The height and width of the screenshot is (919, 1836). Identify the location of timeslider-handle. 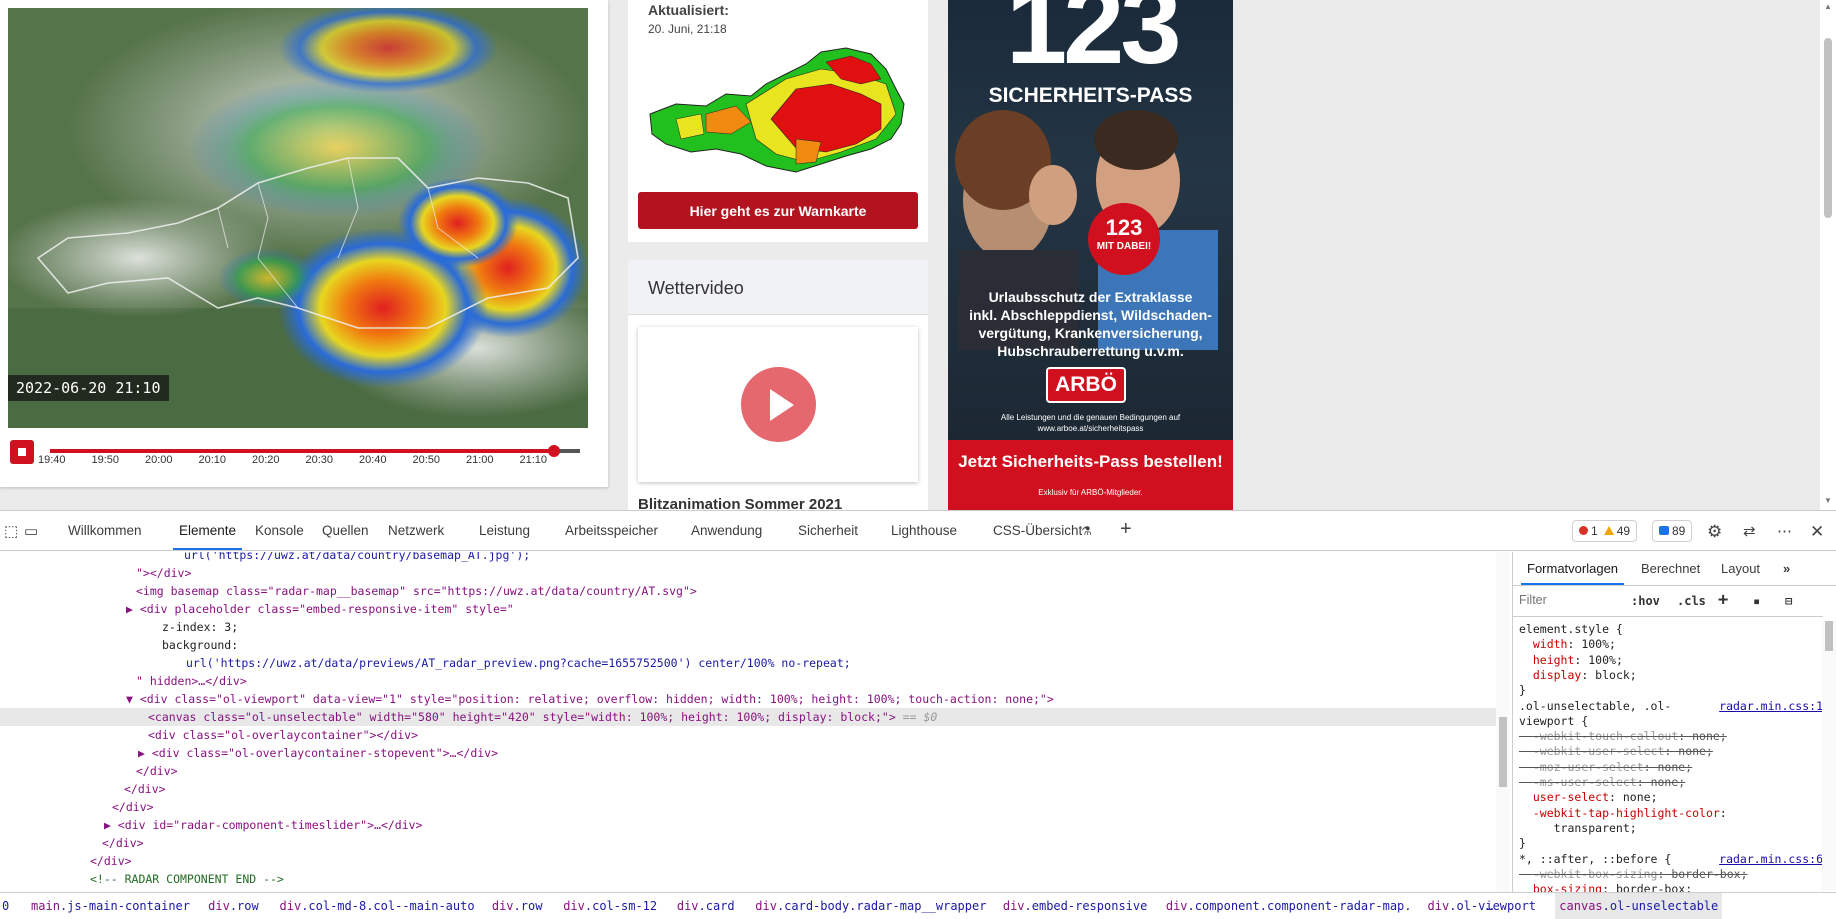
(553, 451).